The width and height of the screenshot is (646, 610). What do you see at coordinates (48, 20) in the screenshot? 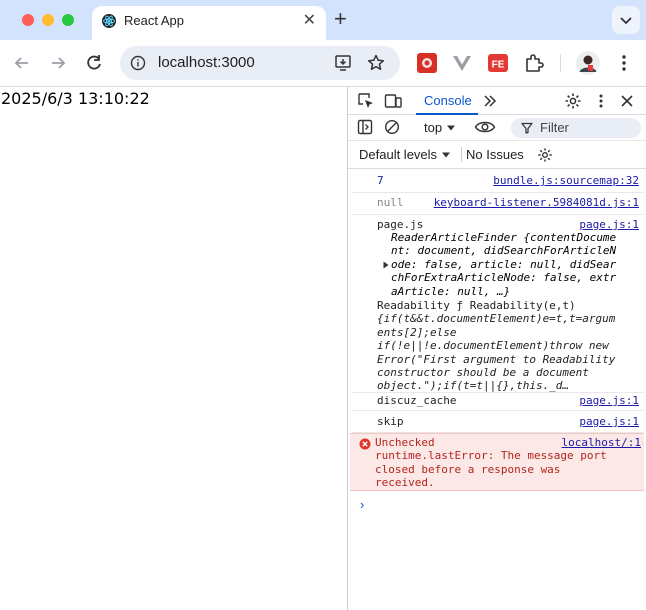
I see `minimize-window-button` at bounding box center [48, 20].